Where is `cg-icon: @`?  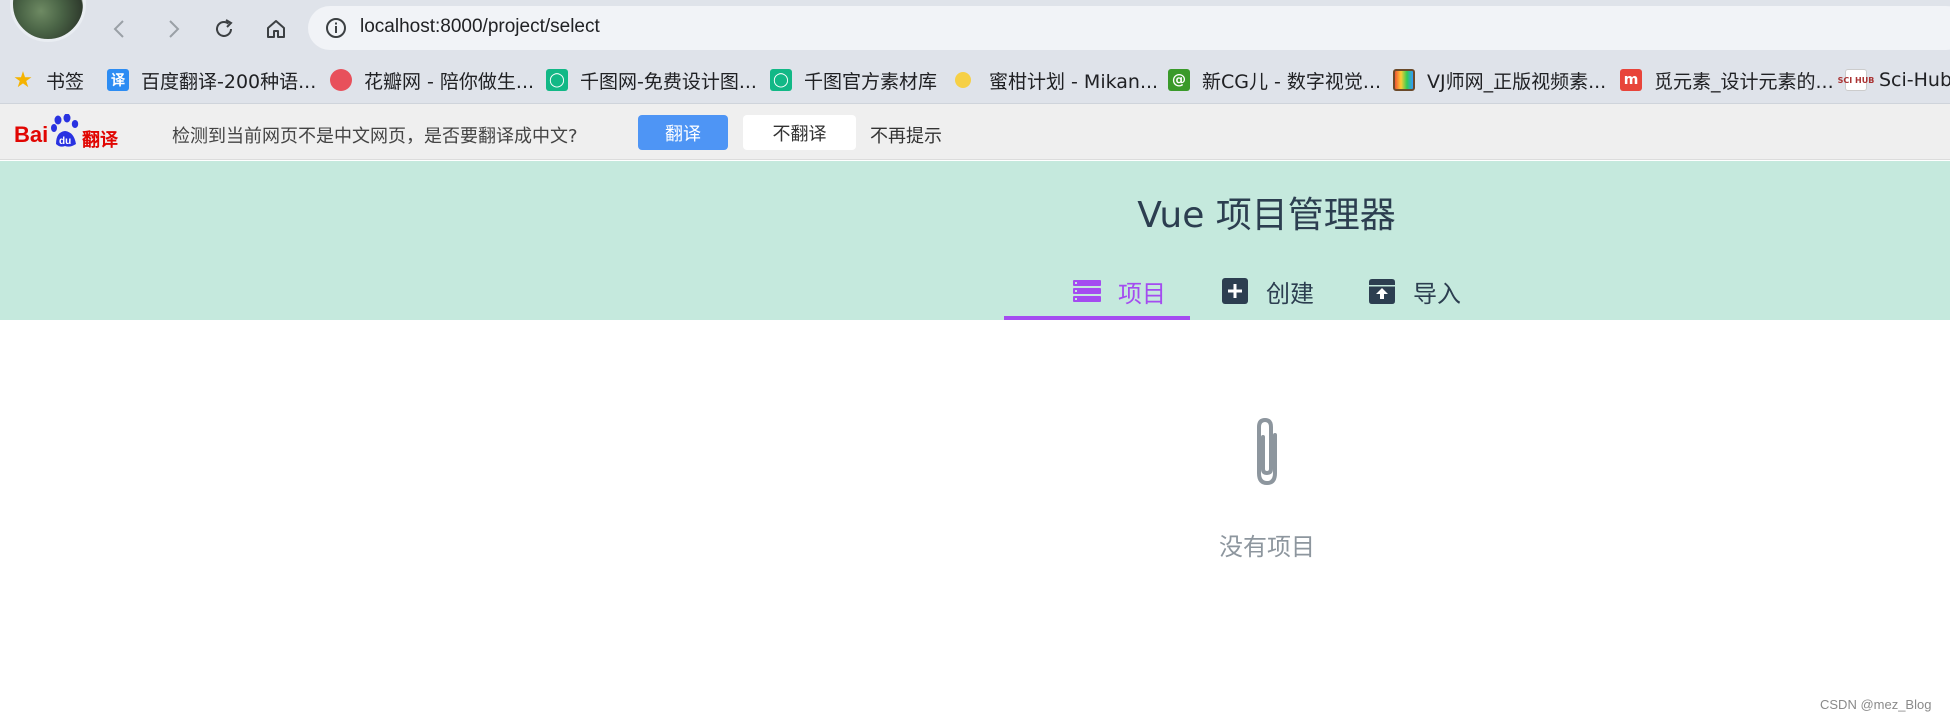 cg-icon: @ is located at coordinates (1179, 80).